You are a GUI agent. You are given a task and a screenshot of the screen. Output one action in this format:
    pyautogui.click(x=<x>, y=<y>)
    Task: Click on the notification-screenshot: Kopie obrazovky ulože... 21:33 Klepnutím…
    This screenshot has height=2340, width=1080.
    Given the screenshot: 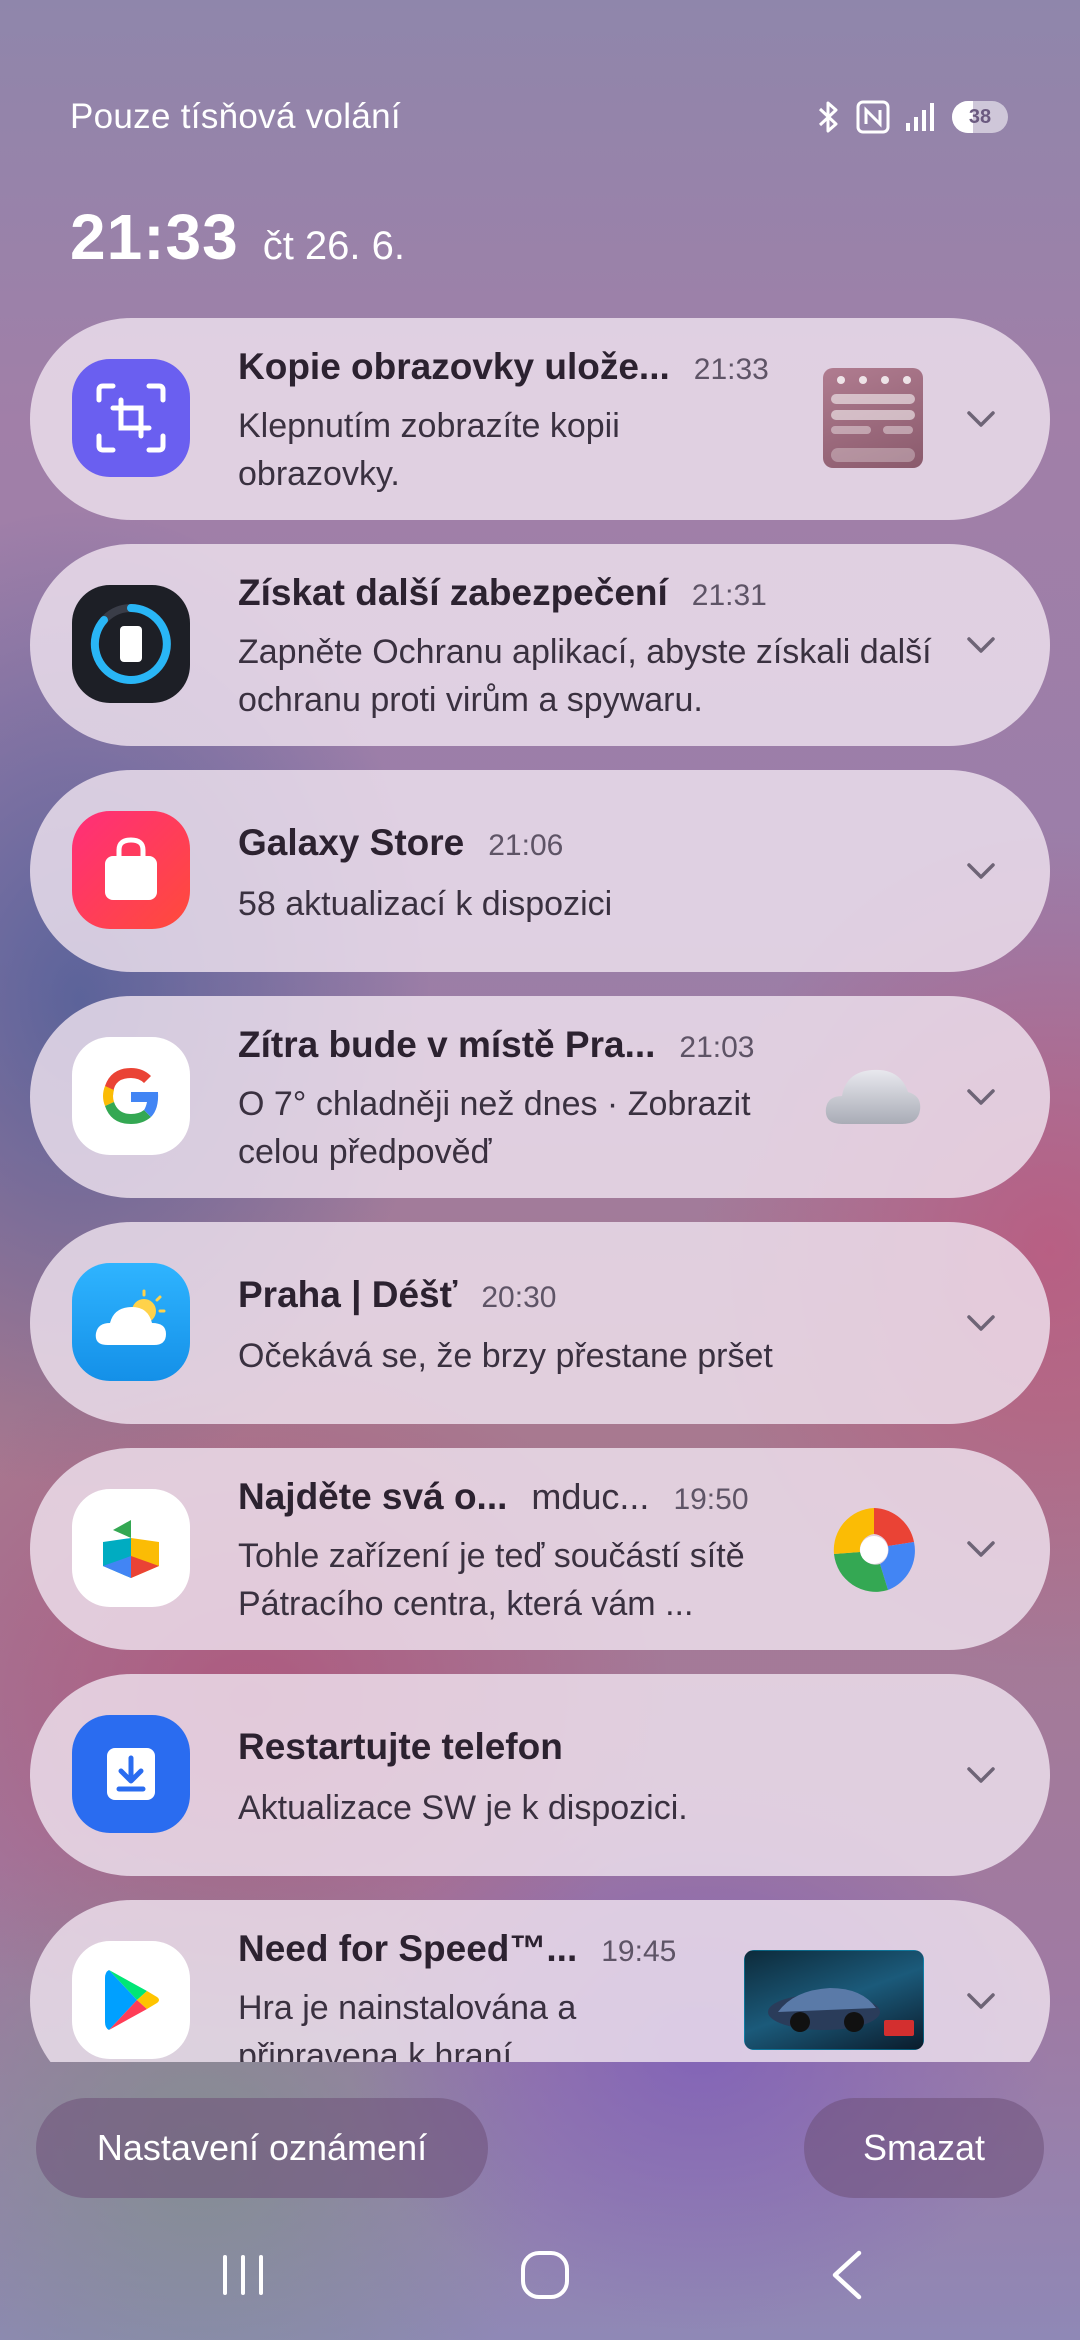 What is the action you would take?
    pyautogui.click(x=540, y=419)
    